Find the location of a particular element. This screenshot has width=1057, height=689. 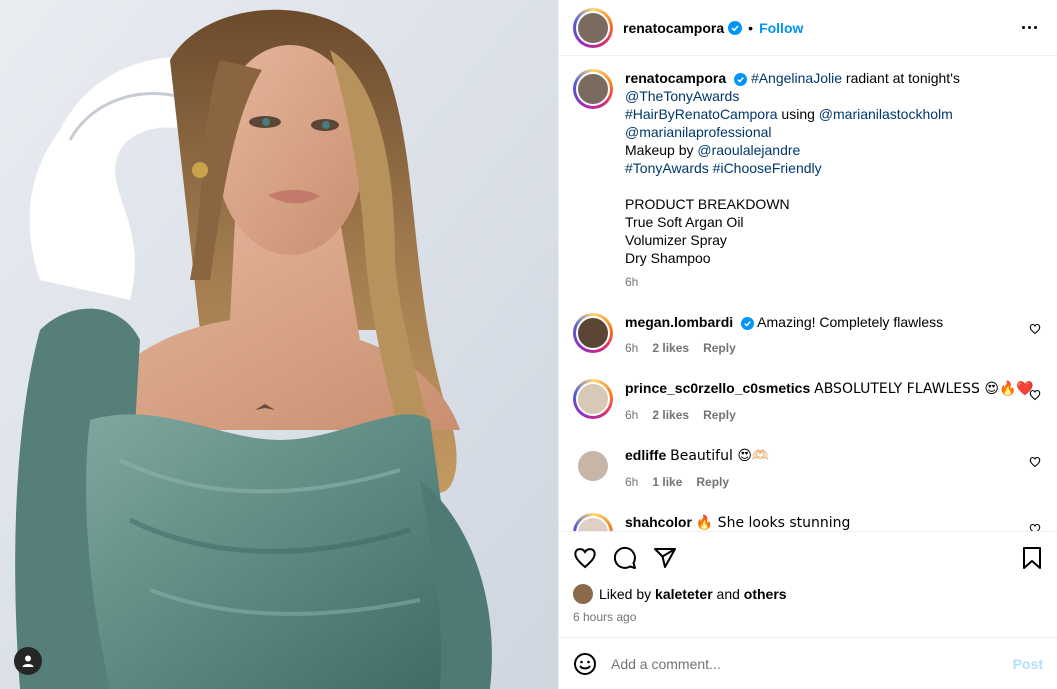

save-button is located at coordinates (1032, 558).